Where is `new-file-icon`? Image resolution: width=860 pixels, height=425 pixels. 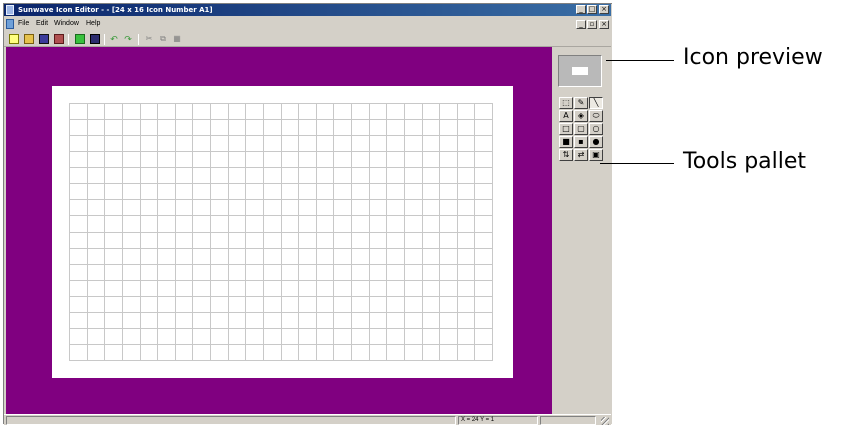
new-file-icon is located at coordinates (14, 39).